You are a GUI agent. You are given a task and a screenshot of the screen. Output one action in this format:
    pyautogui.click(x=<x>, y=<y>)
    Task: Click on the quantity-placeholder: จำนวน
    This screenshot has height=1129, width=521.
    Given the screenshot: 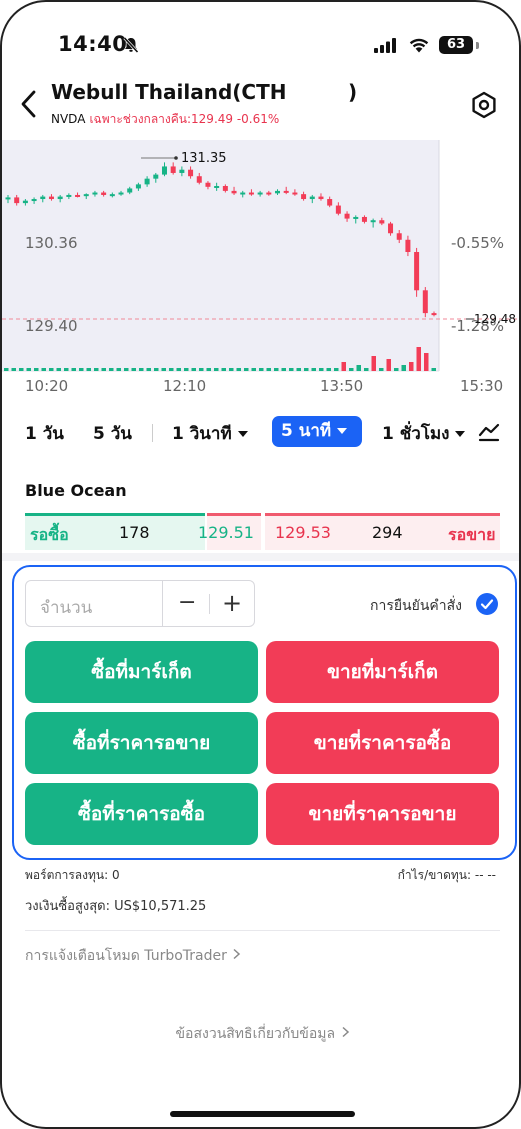 What is the action you would take?
    pyautogui.click(x=66, y=607)
    